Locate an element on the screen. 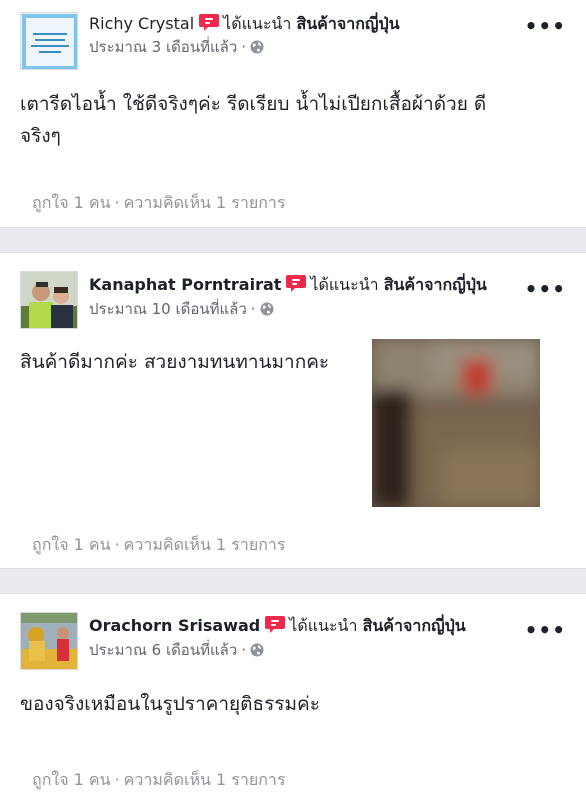 The image size is (586, 800). review-photo is located at coordinates (456, 423).